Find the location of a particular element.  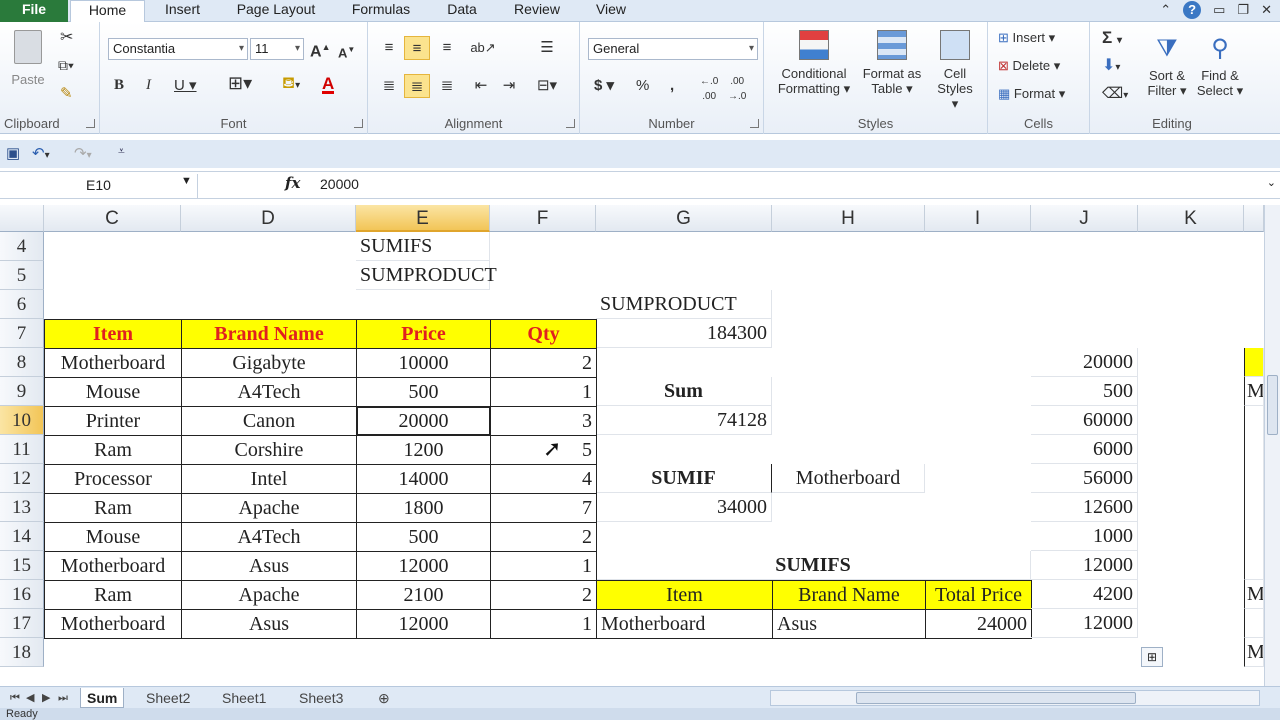

sheet-tab-sheet3: Sheet3 is located at coordinates (321, 698).